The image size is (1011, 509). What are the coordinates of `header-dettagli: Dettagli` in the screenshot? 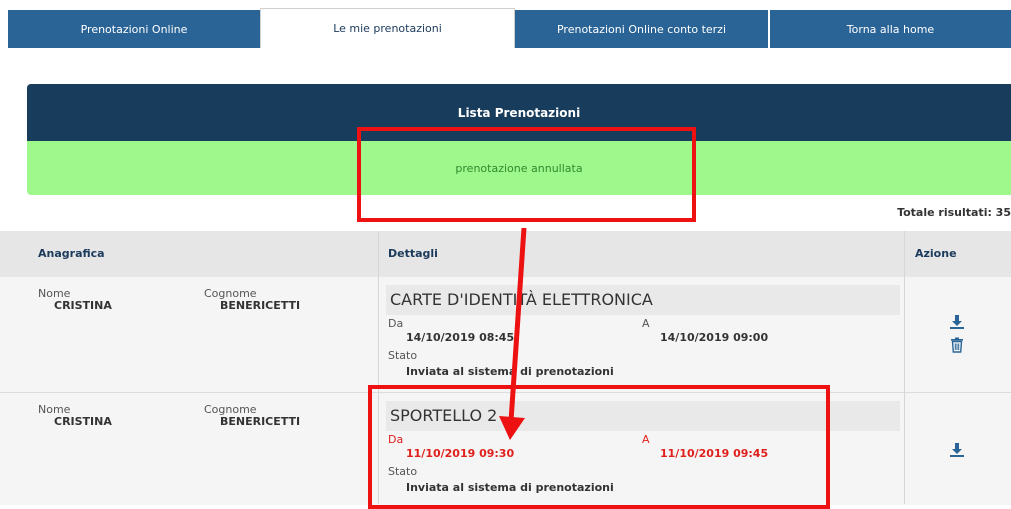 It's located at (413, 253).